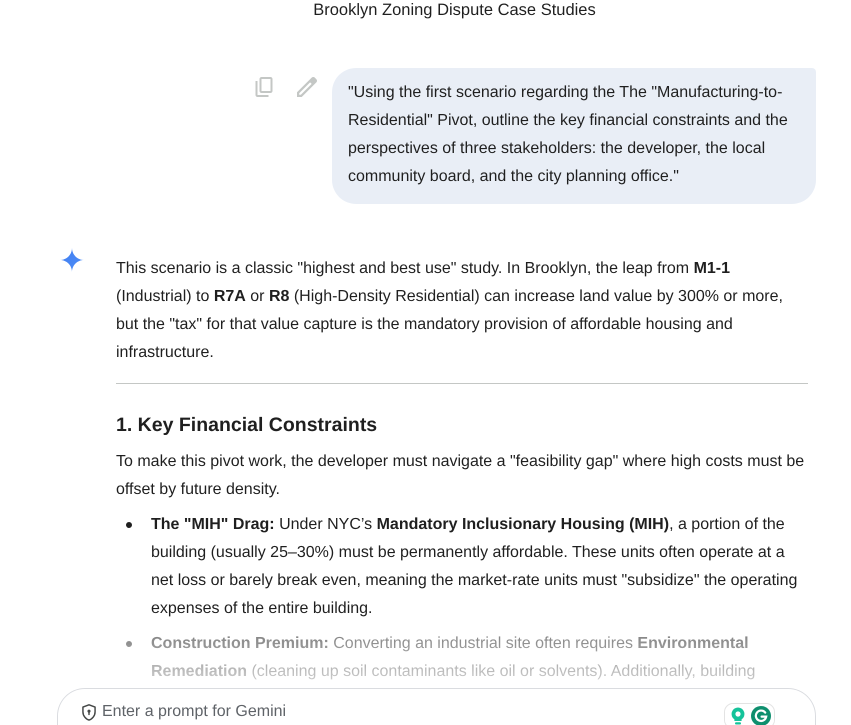 This screenshot has height=725, width=851. Describe the element at coordinates (247, 425) in the screenshot. I see `section-heading: 1. Key Financial Constraints` at that location.